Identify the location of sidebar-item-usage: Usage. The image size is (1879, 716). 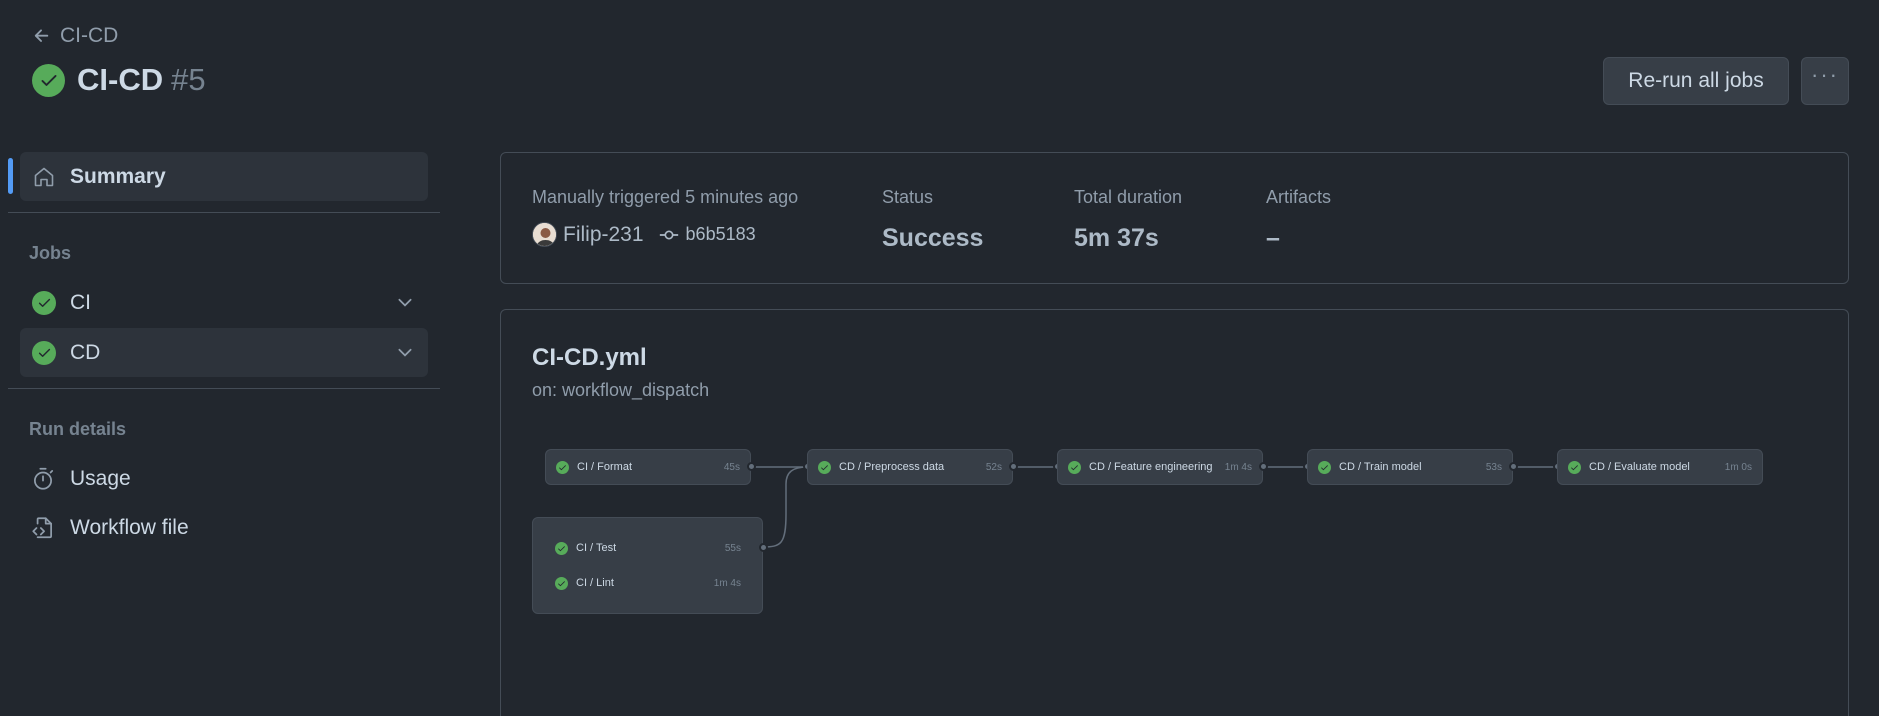
(224, 478).